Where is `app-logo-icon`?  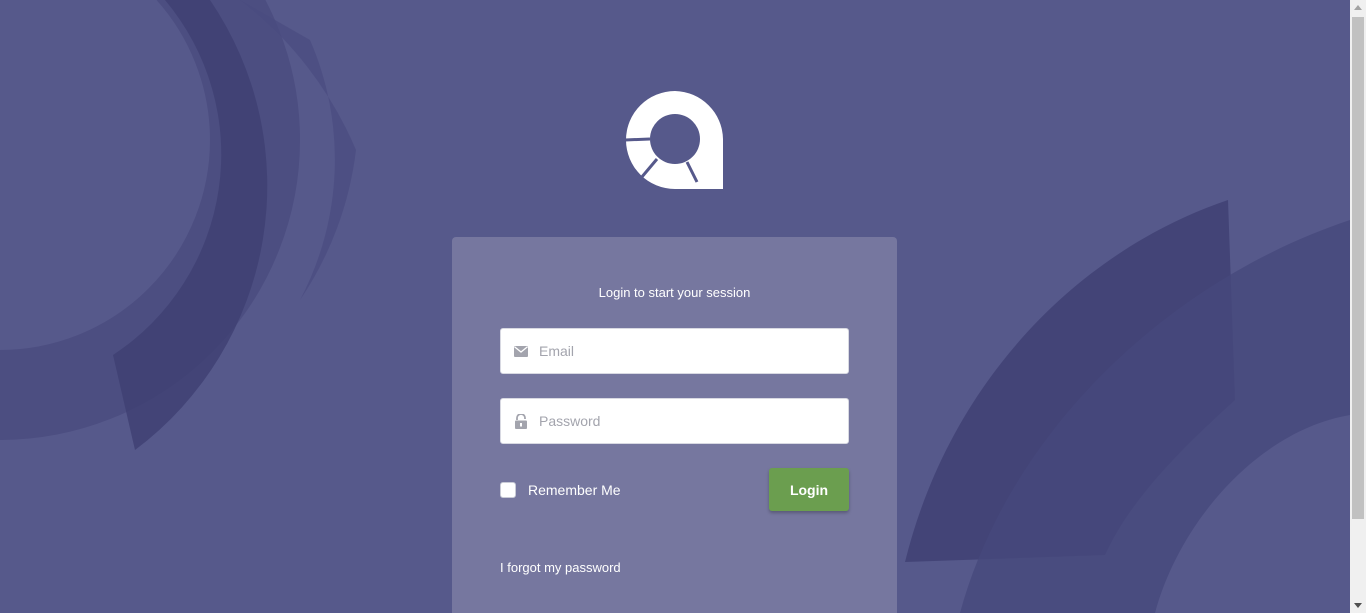
app-logo-icon is located at coordinates (674, 140).